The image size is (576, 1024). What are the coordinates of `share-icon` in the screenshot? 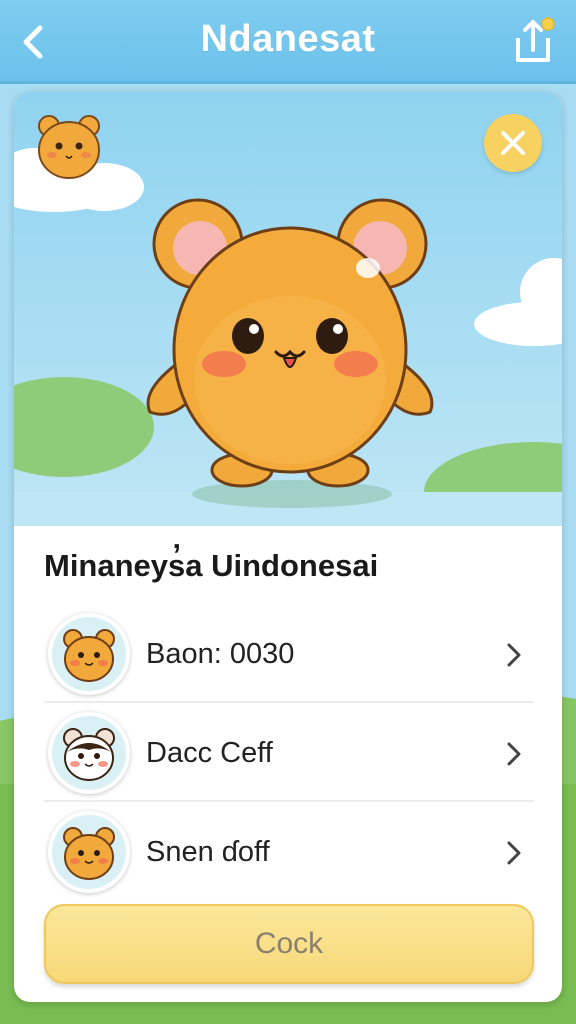 It's located at (534, 39).